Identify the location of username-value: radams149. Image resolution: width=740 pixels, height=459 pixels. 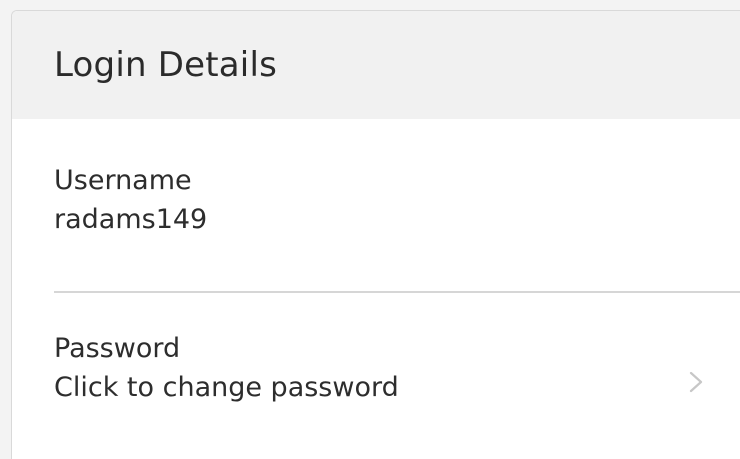
(131, 220).